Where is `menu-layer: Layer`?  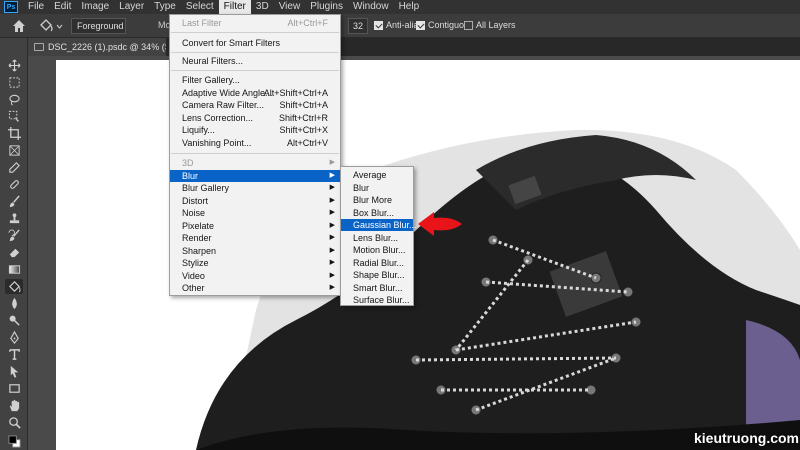
menu-layer: Layer is located at coordinates (131, 7).